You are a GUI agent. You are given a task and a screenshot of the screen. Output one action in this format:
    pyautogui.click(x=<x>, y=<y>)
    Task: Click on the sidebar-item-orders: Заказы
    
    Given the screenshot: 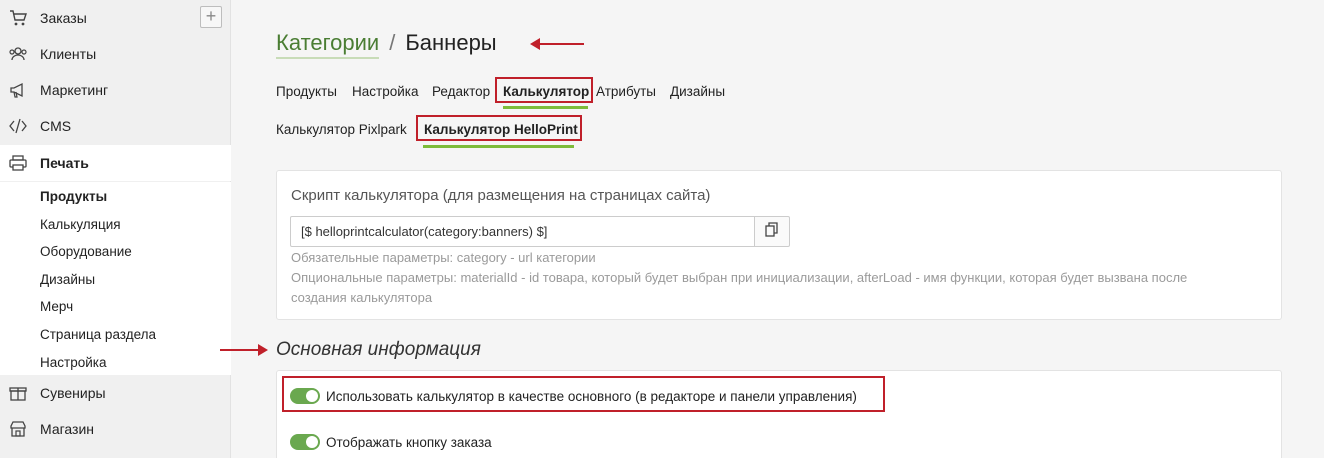 What is the action you would take?
    pyautogui.click(x=115, y=18)
    